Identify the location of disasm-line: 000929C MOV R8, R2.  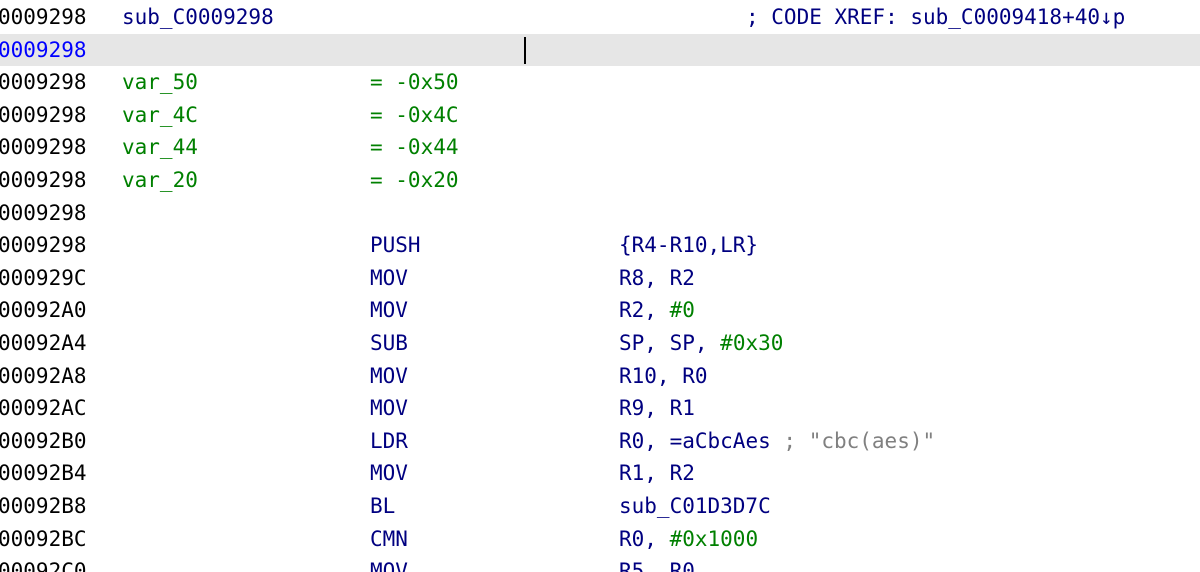
(600, 278).